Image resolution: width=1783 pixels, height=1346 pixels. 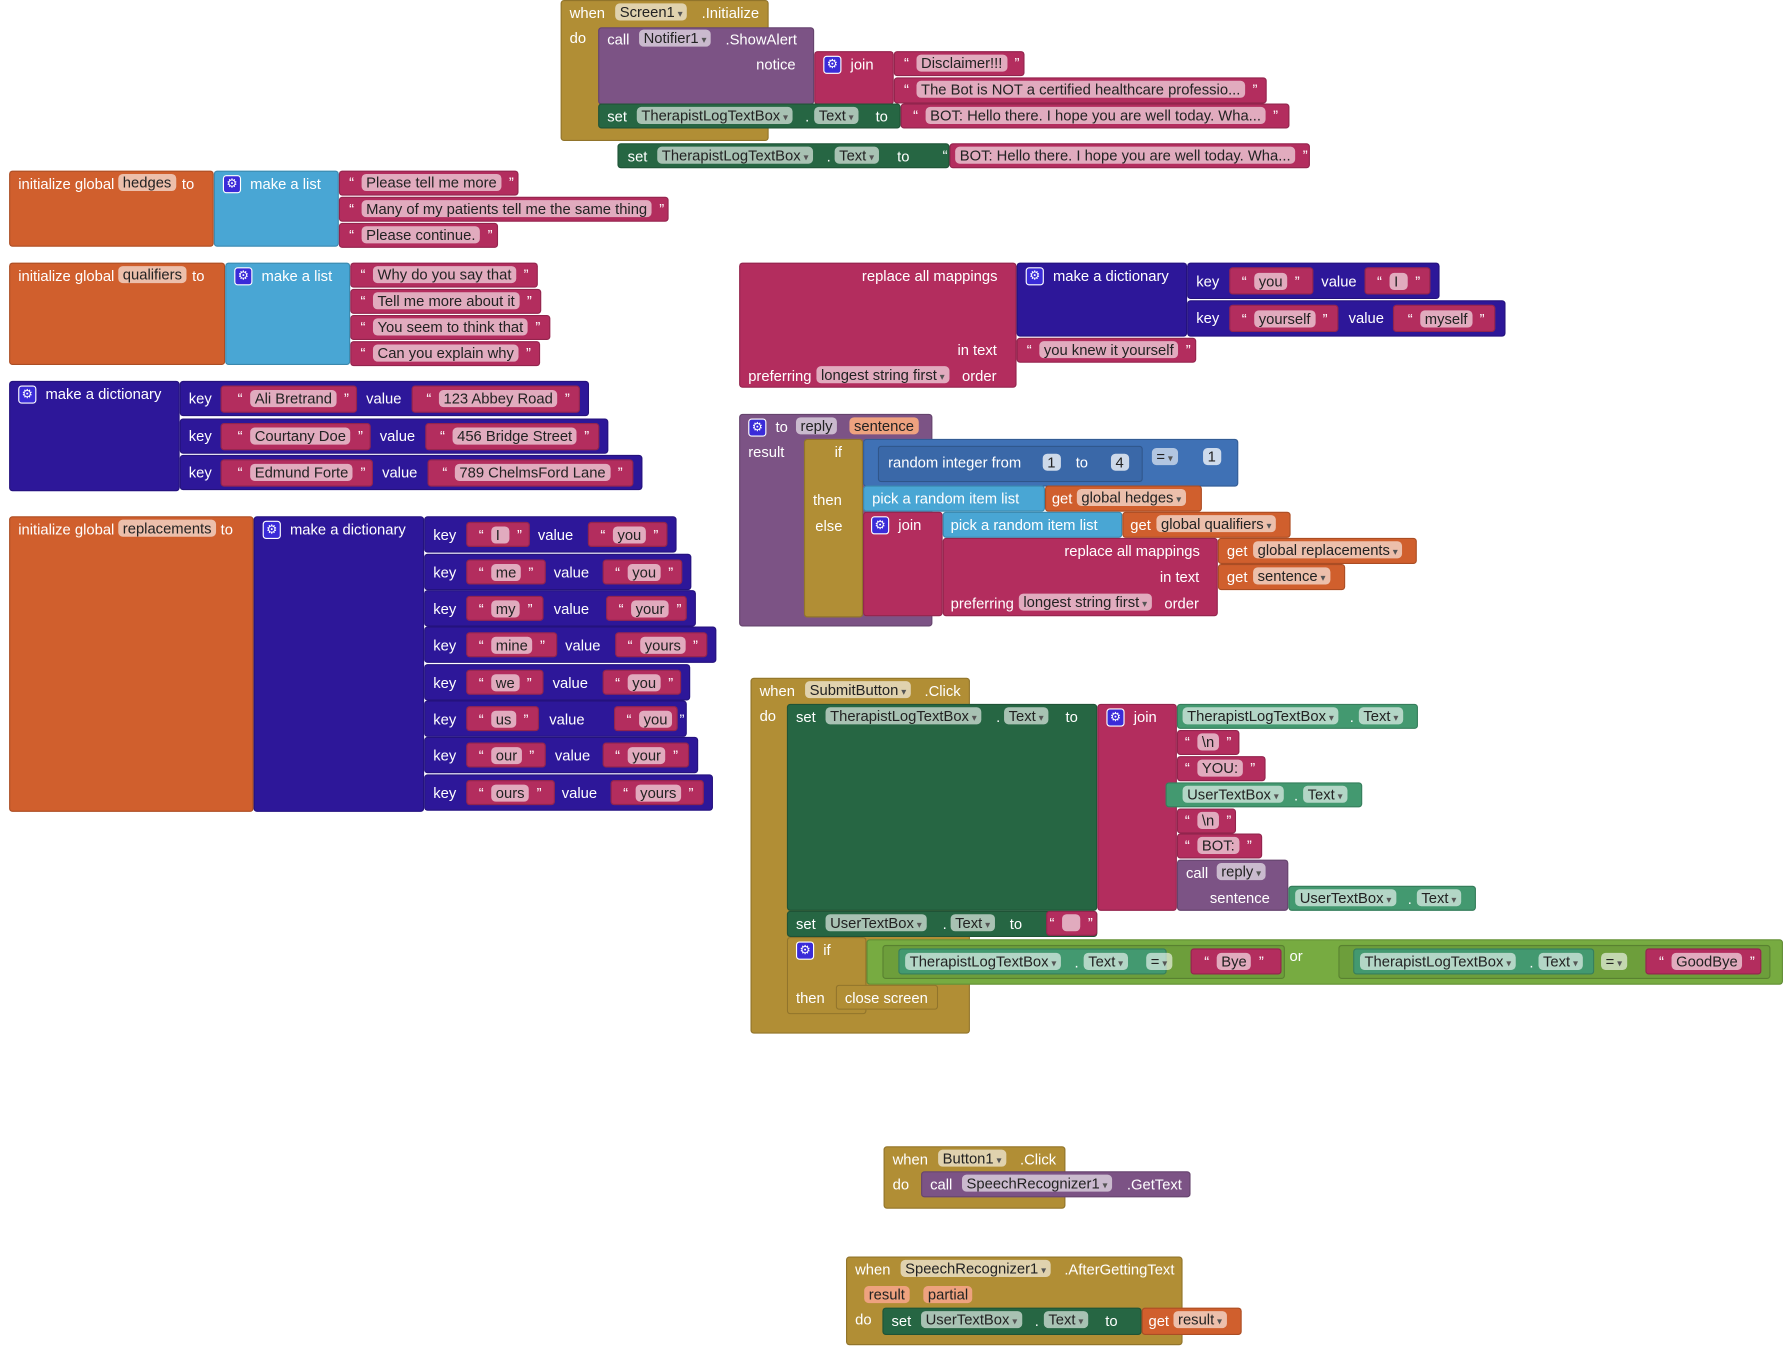 What do you see at coordinates (961, 63) in the screenshot?
I see `string-field: Disclaimer!!!` at bounding box center [961, 63].